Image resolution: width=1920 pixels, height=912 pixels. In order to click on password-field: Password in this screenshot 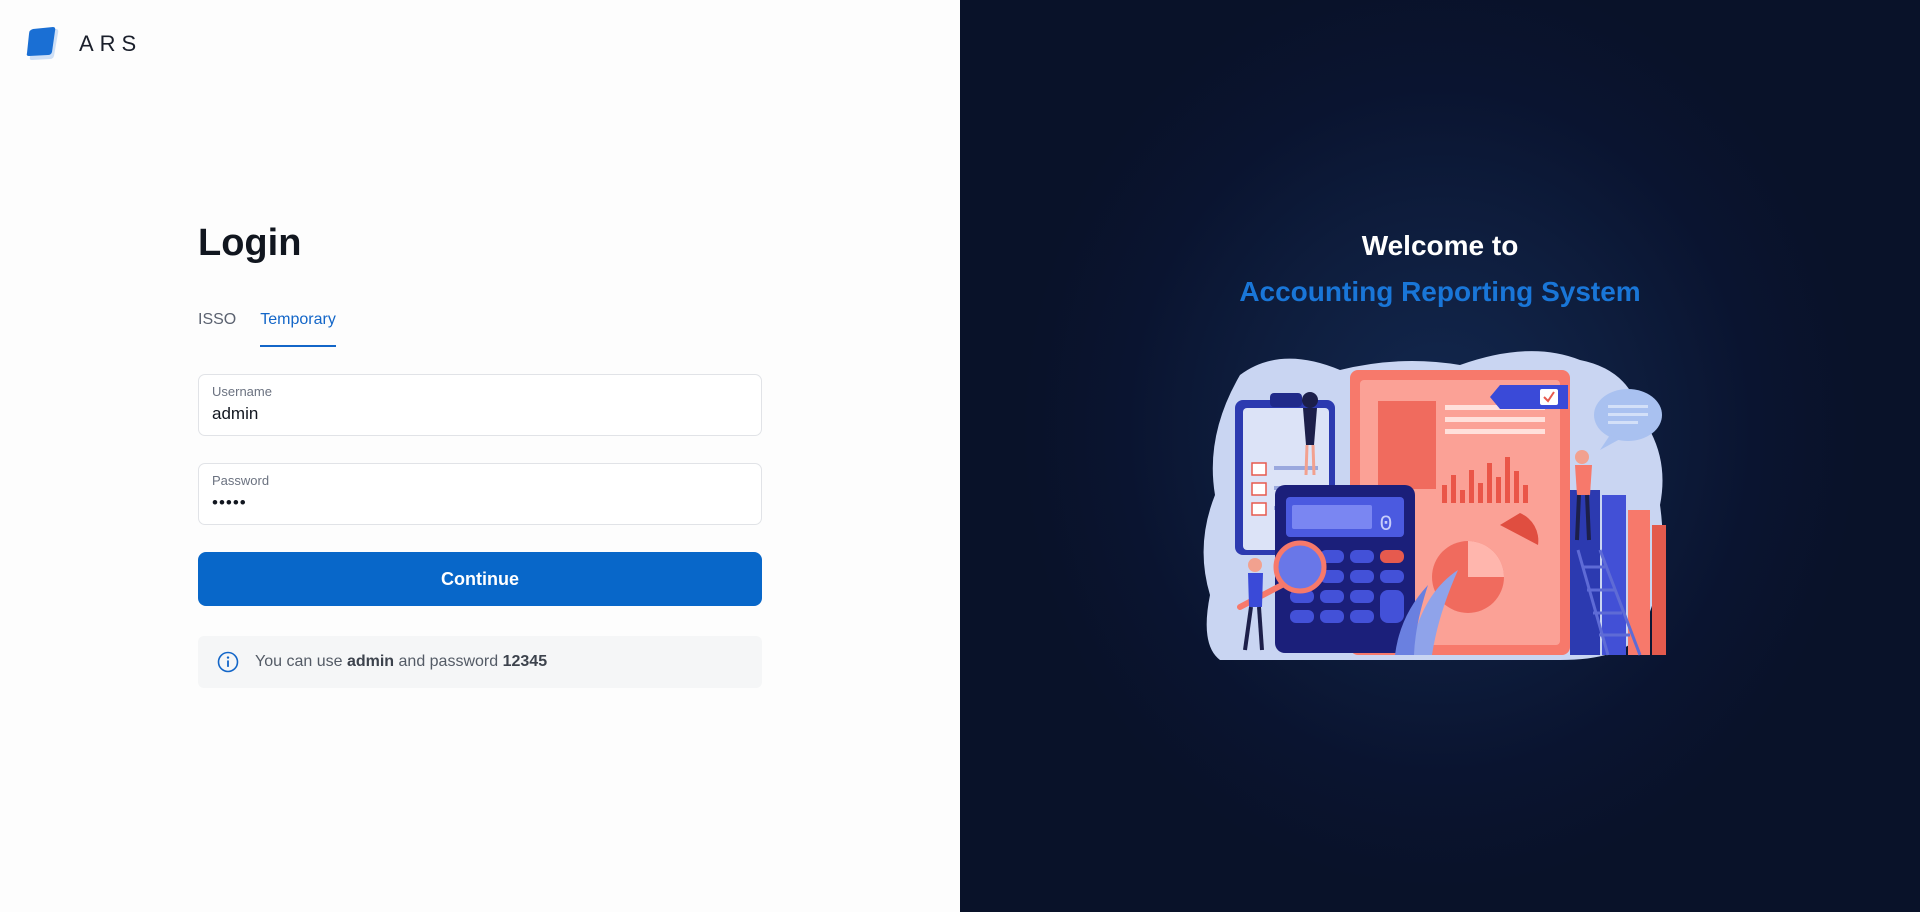, I will do `click(480, 494)`.